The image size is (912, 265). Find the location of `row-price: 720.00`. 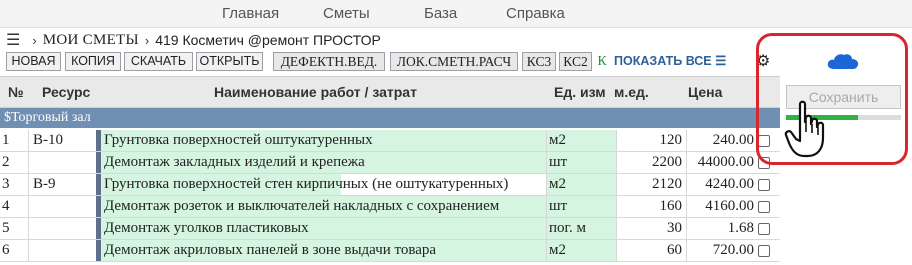

row-price: 720.00 is located at coordinates (721, 250).